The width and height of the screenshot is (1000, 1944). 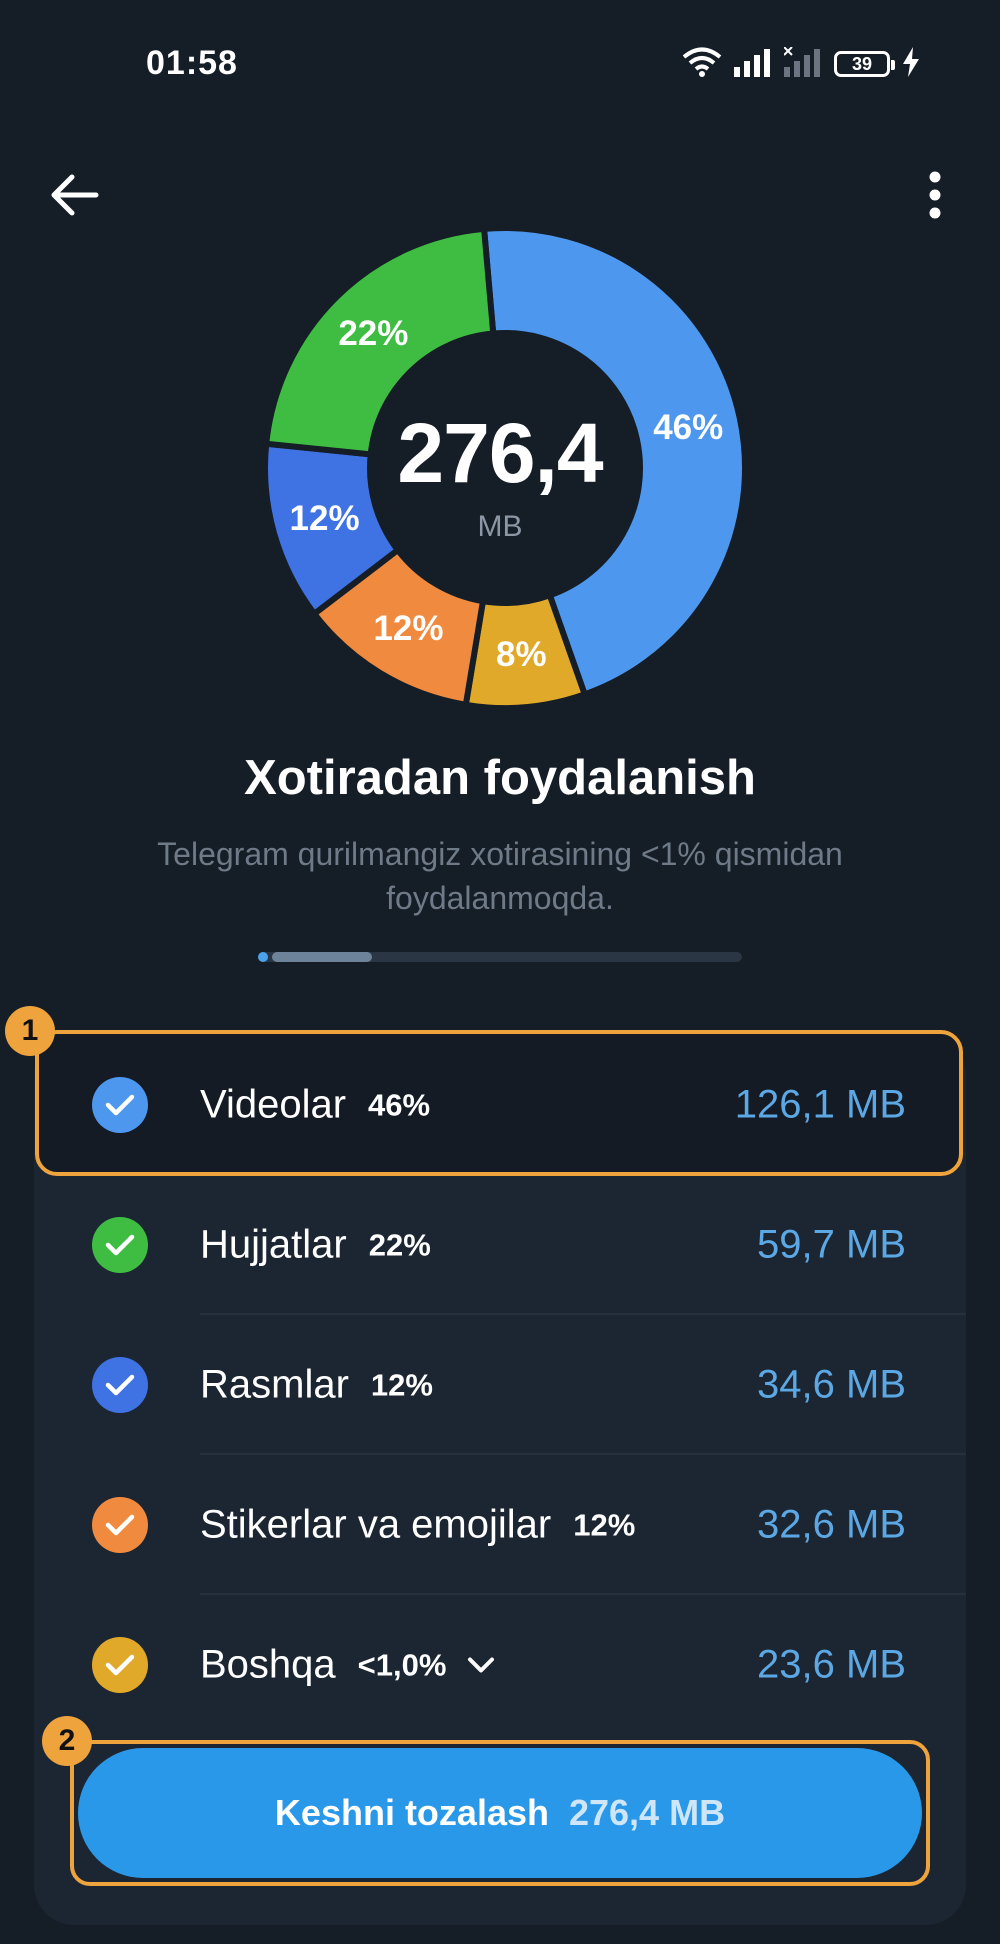 What do you see at coordinates (820, 1104) in the screenshot?
I see `category-size: 126,1 MB` at bounding box center [820, 1104].